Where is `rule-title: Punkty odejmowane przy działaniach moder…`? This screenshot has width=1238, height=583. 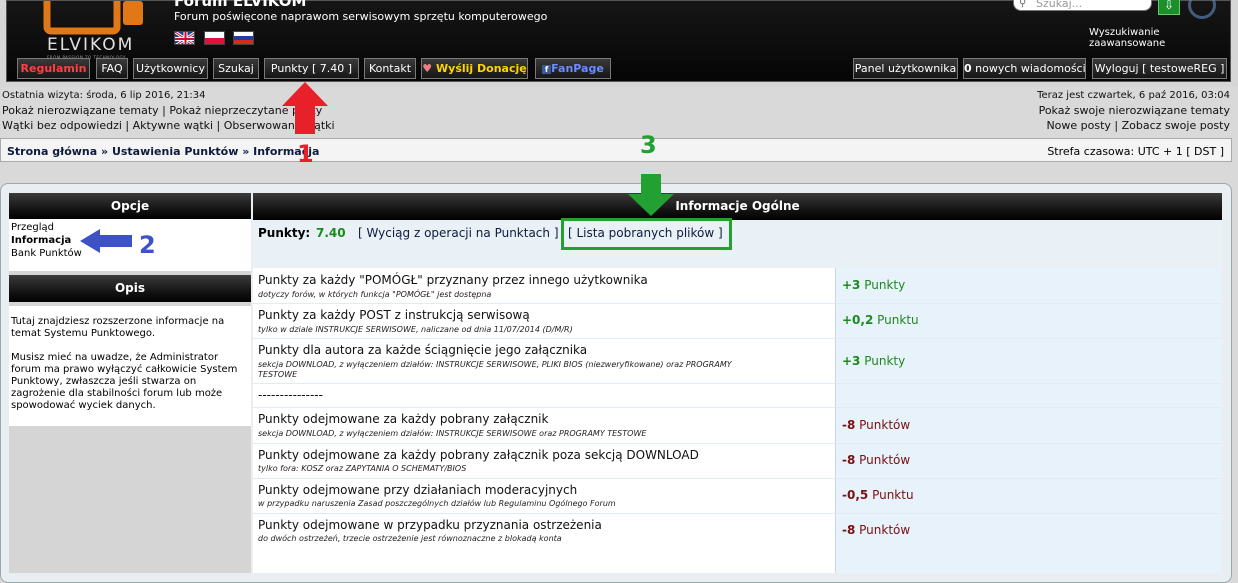 rule-title: Punkty odejmowane przy działaniach moder… is located at coordinates (418, 490).